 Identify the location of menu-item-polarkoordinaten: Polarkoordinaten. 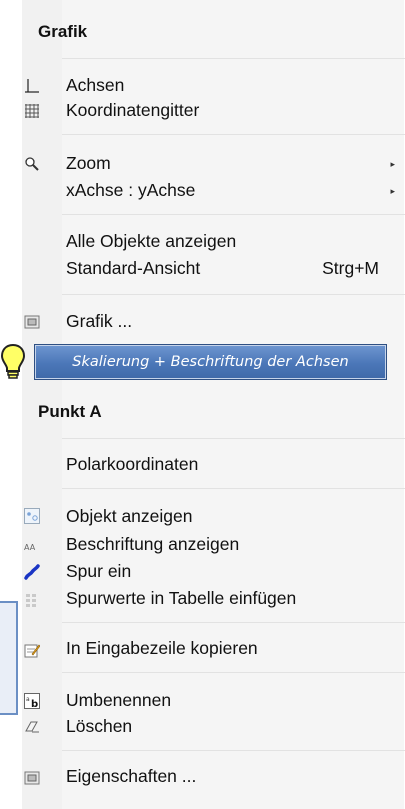
(132, 464).